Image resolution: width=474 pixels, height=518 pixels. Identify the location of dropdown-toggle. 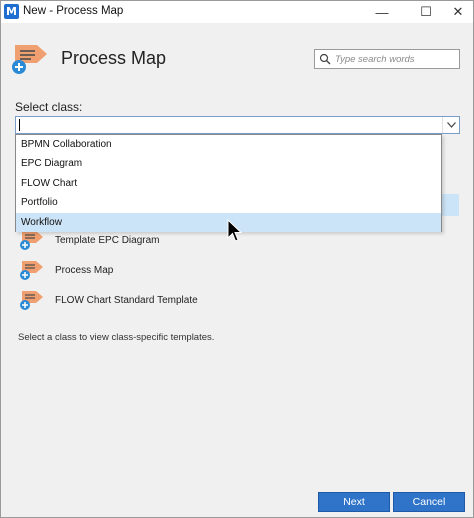
(450, 125).